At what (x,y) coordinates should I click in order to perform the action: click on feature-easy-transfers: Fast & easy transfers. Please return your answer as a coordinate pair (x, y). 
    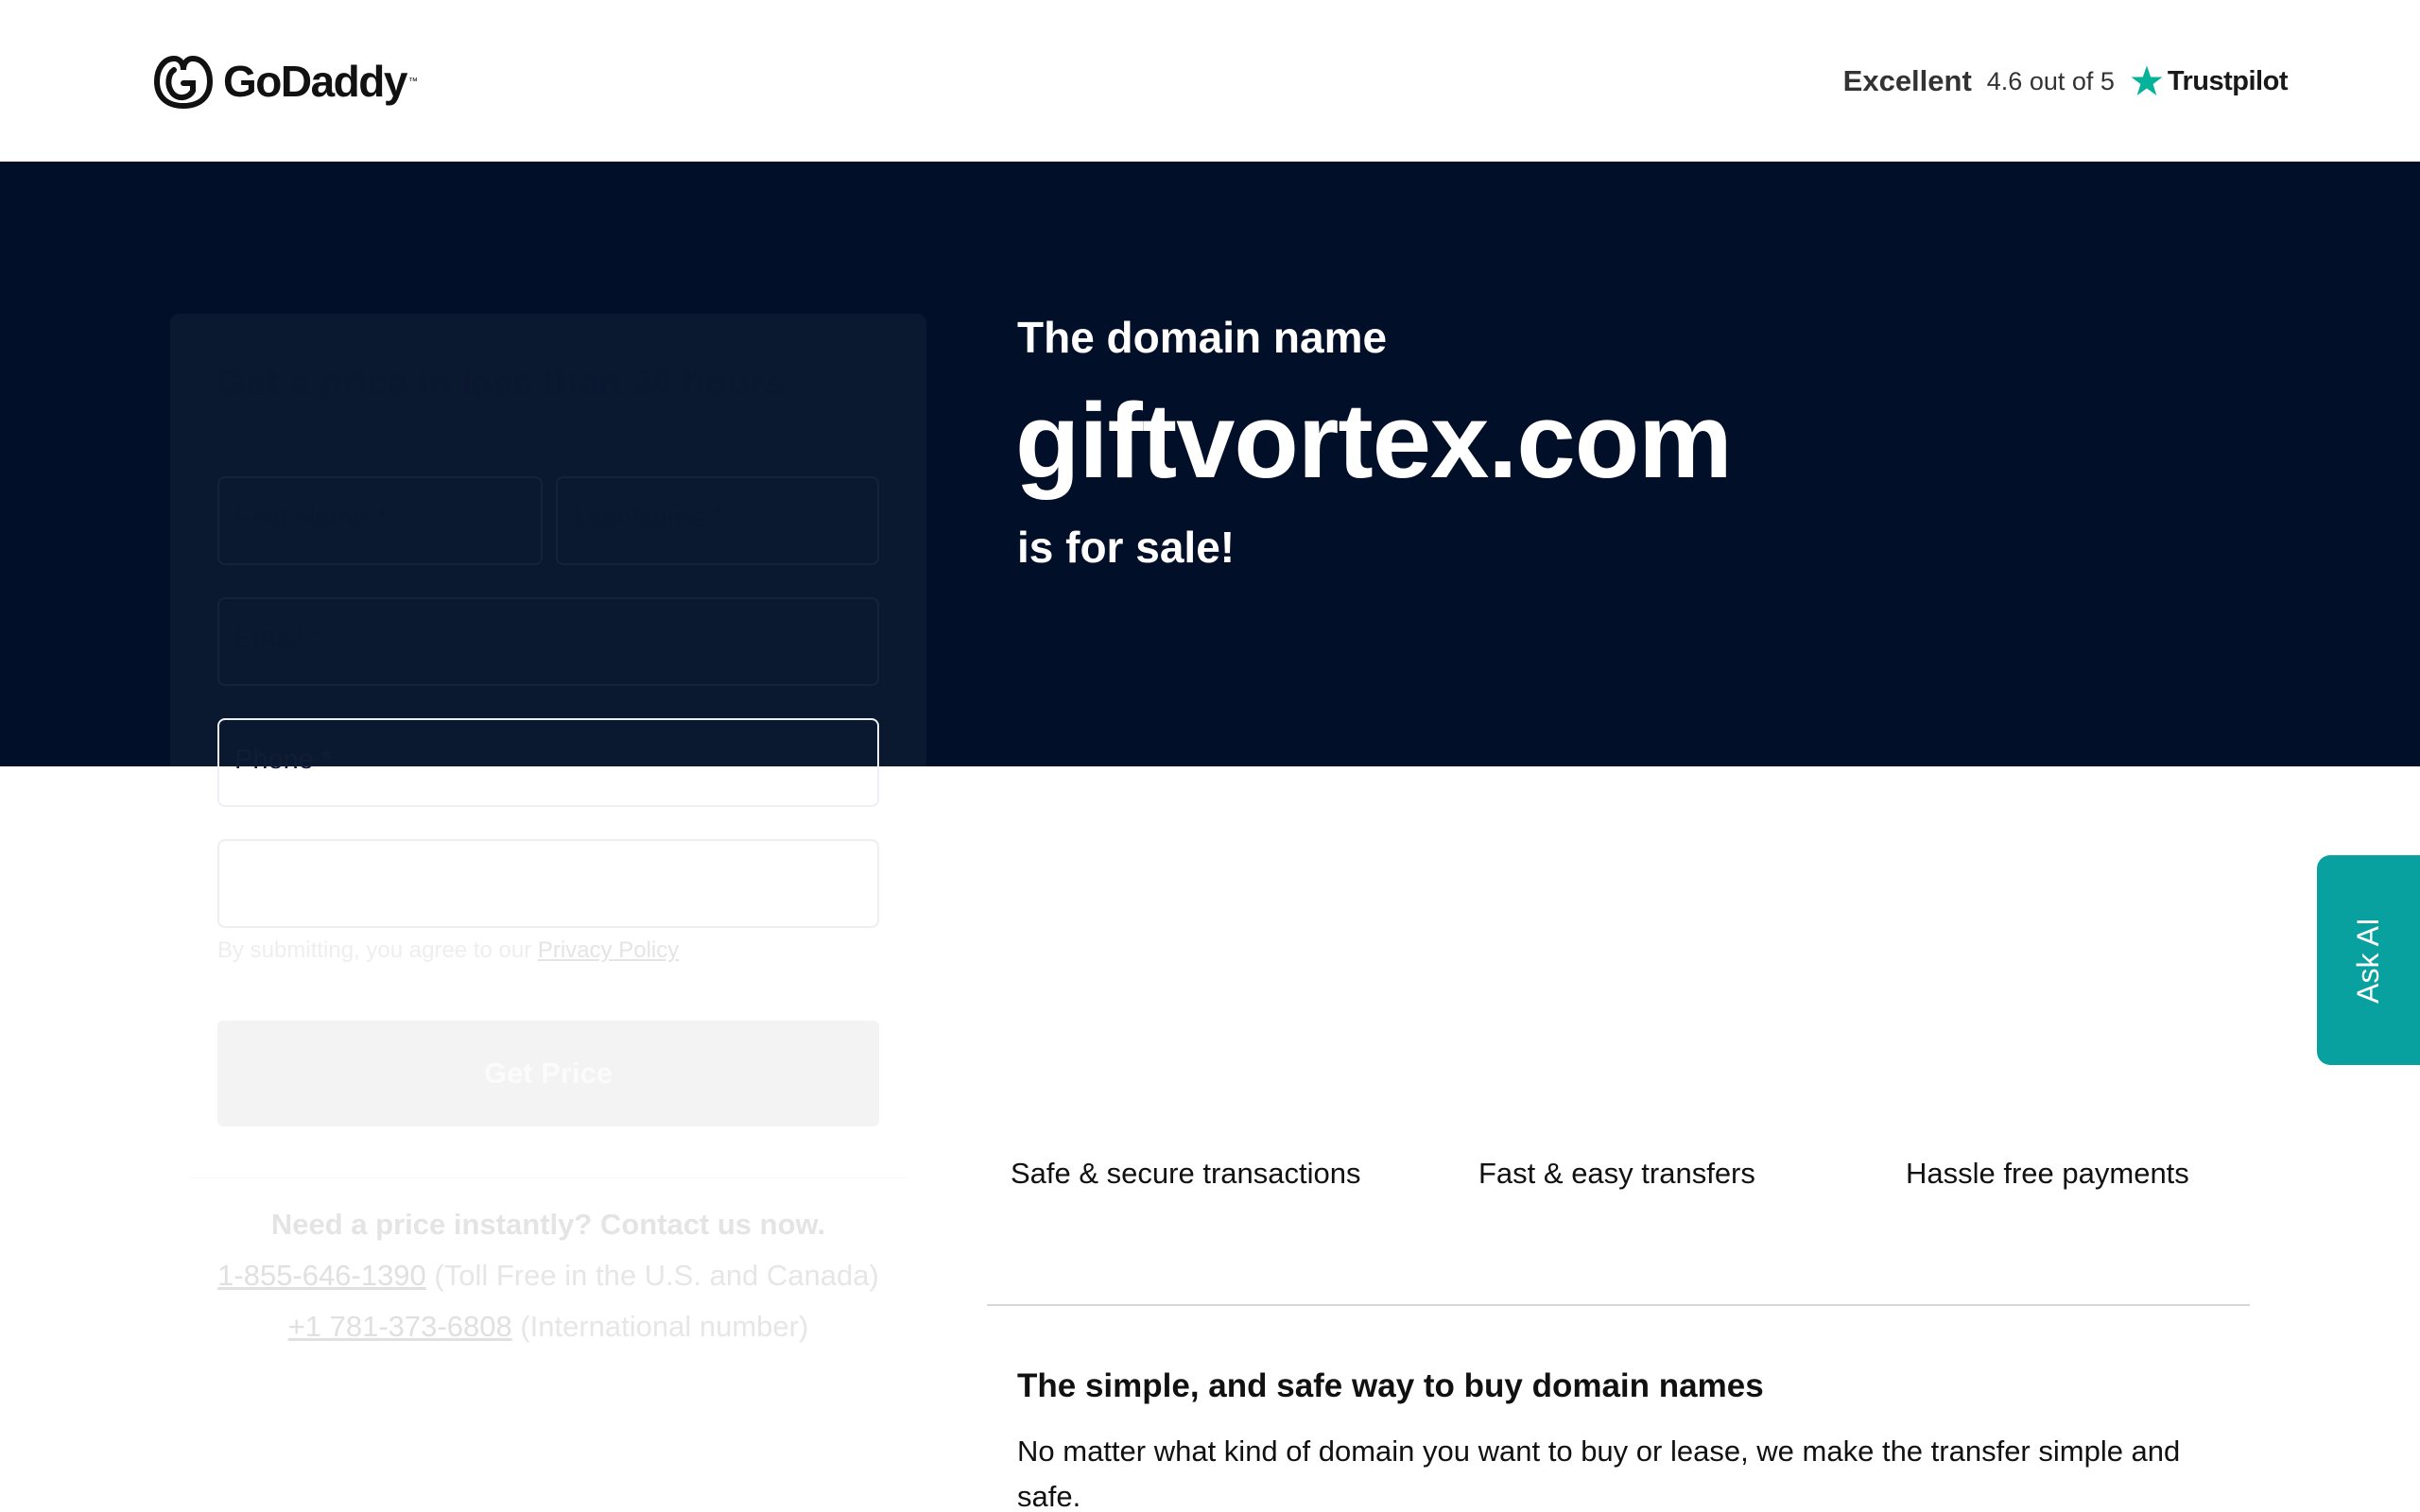
    Looking at the image, I should click on (1616, 1173).